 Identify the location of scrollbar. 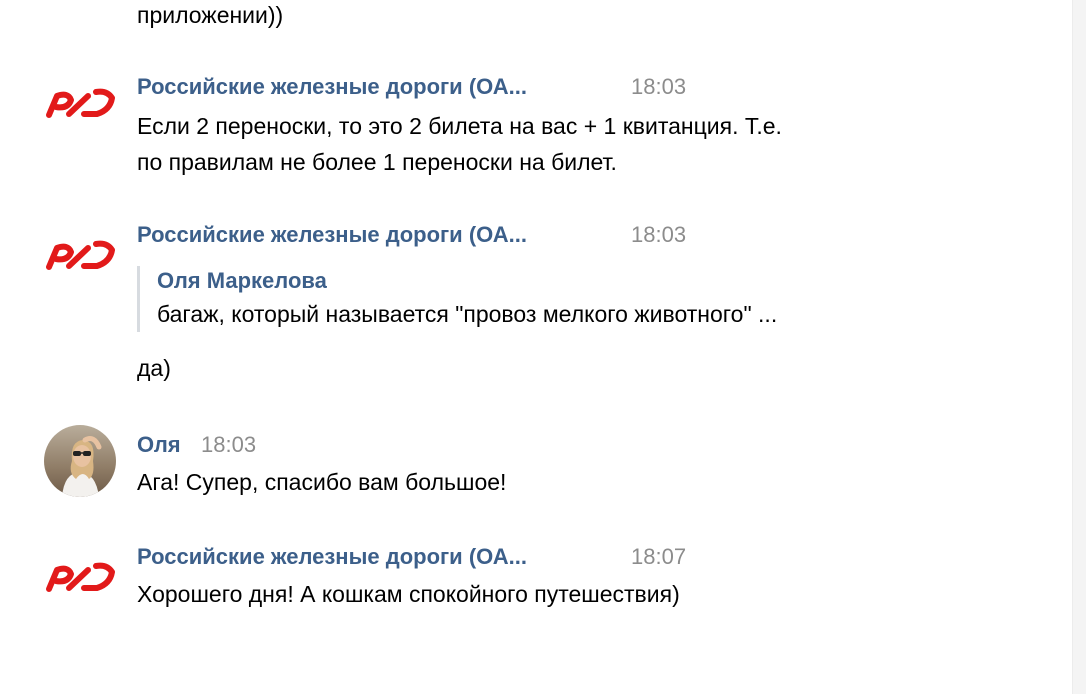
(1079, 347).